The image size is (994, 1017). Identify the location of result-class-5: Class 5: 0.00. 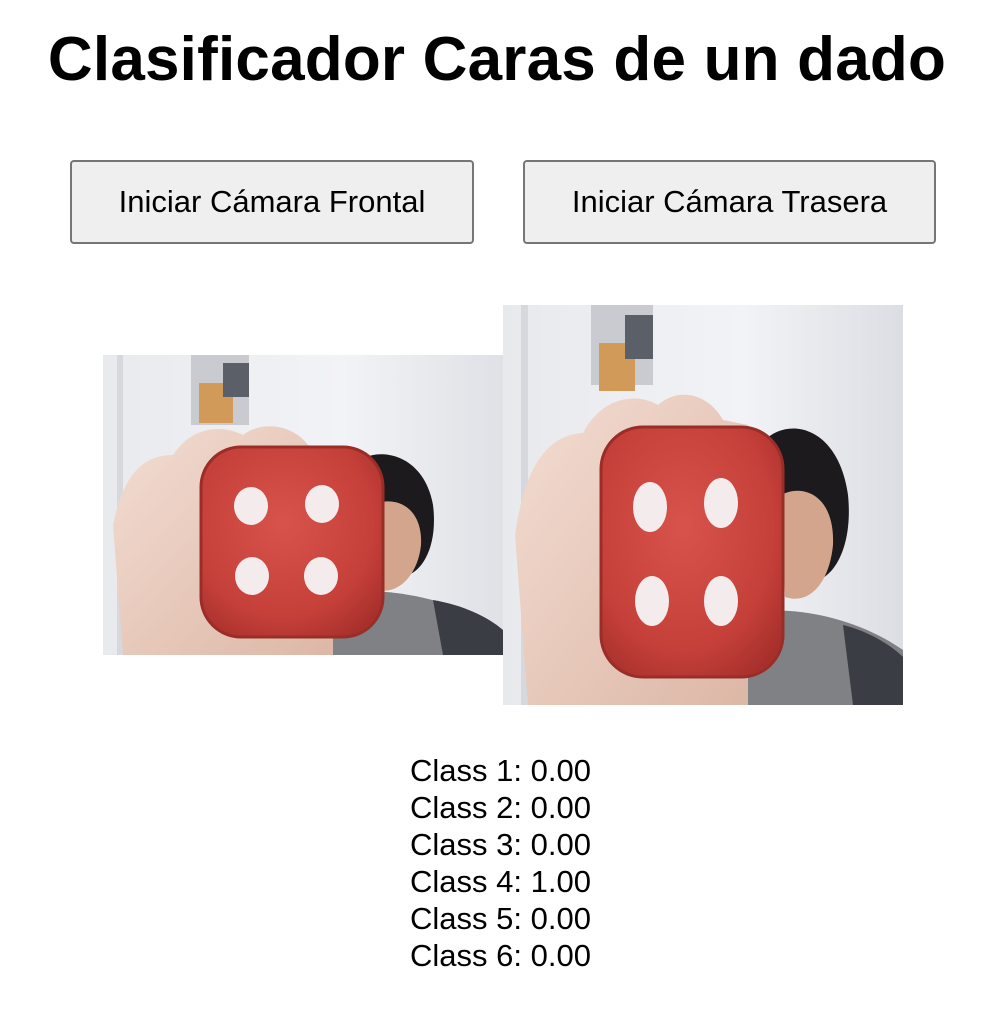
(500, 918).